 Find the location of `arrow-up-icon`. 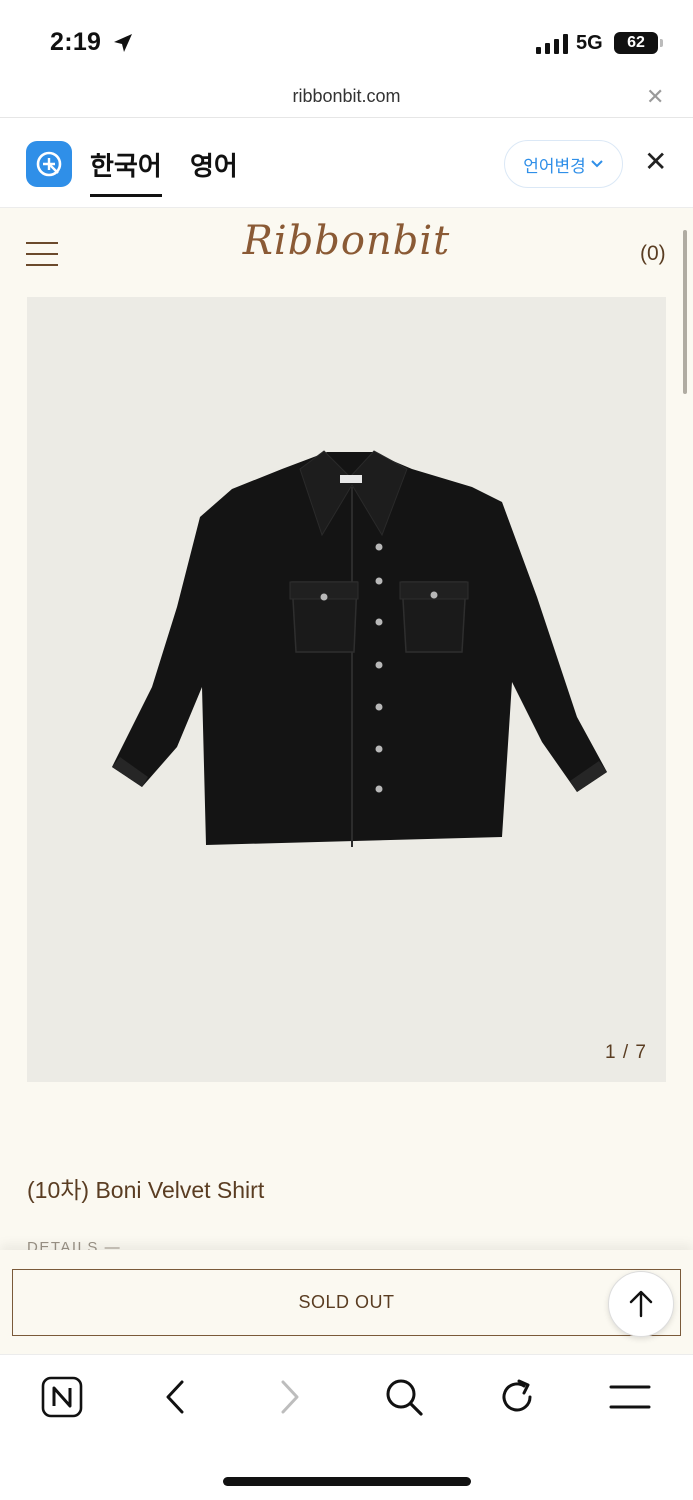

arrow-up-icon is located at coordinates (641, 1304).